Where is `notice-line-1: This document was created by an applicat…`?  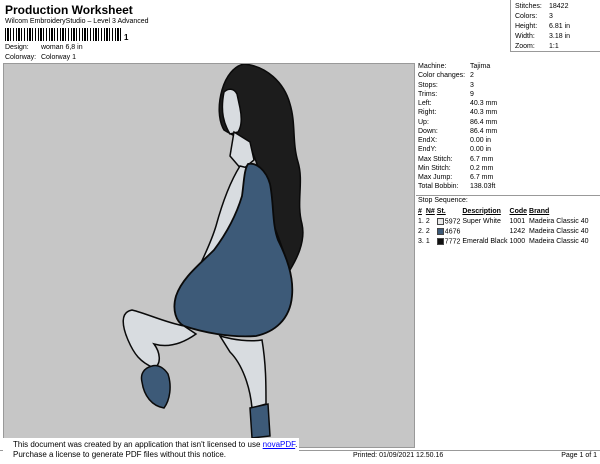 notice-line-1: This document was created by an applicat… is located at coordinates (156, 445).